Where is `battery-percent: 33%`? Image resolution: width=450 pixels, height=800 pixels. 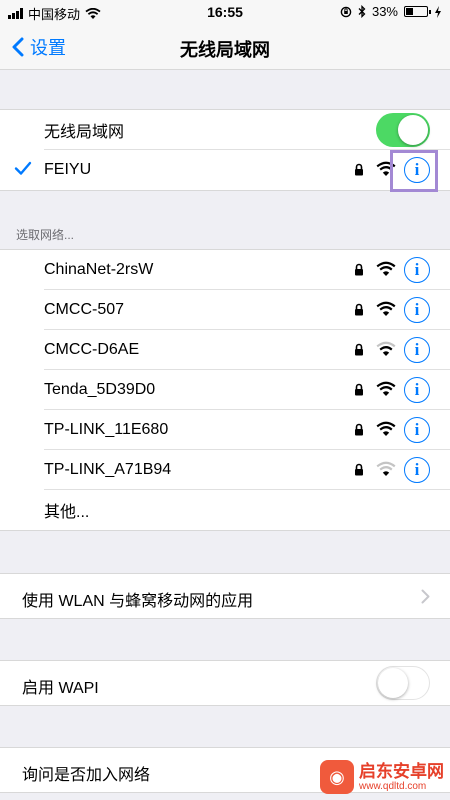
battery-percent: 33% is located at coordinates (384, 11).